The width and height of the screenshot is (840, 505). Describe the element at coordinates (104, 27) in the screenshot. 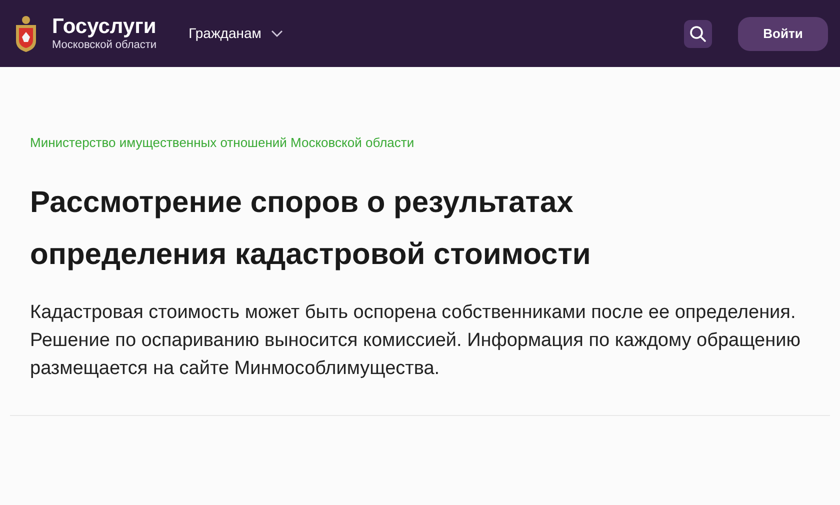

I see `logo-title: Госуслуги` at that location.